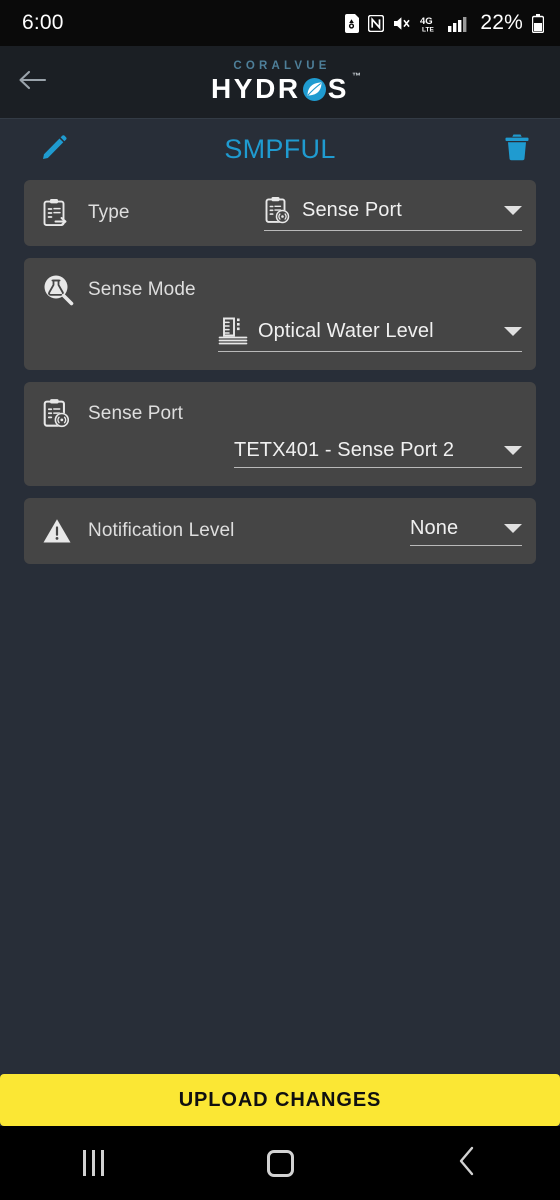  Describe the element at coordinates (314, 89) in the screenshot. I see `leaf-o-icon` at that location.